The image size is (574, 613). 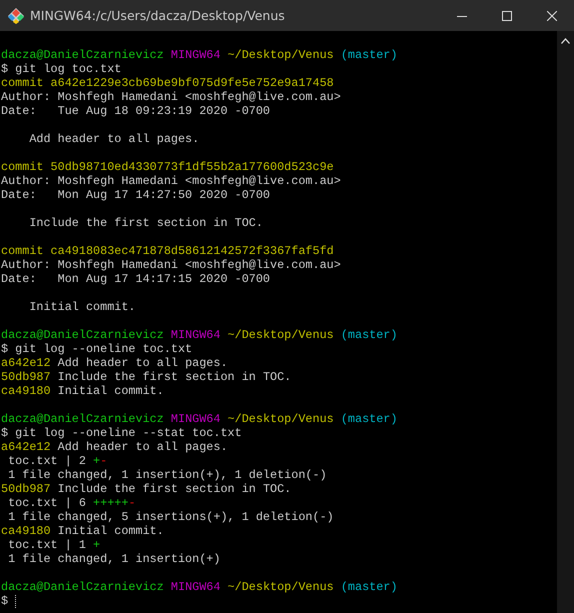 What do you see at coordinates (507, 15) in the screenshot?
I see `maximize-icon` at bounding box center [507, 15].